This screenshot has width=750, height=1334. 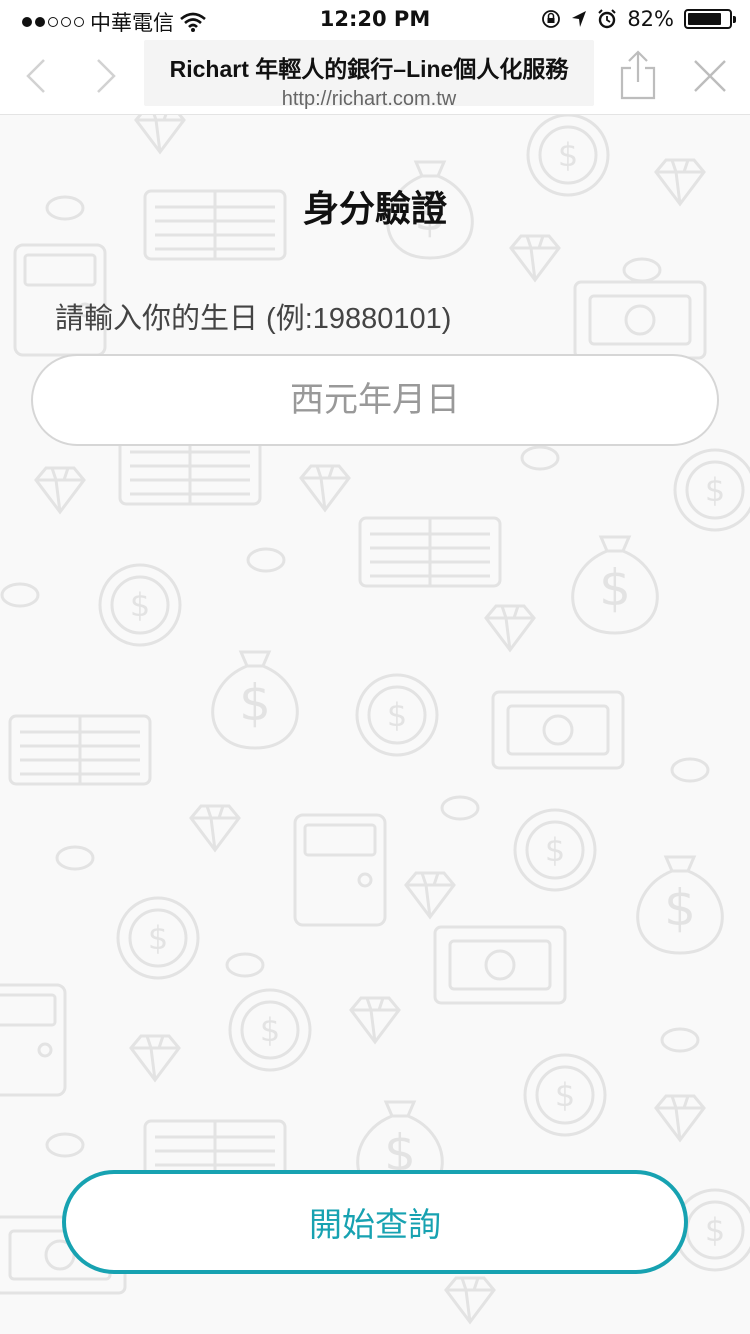 I want to click on back-button, so click(x=36, y=76).